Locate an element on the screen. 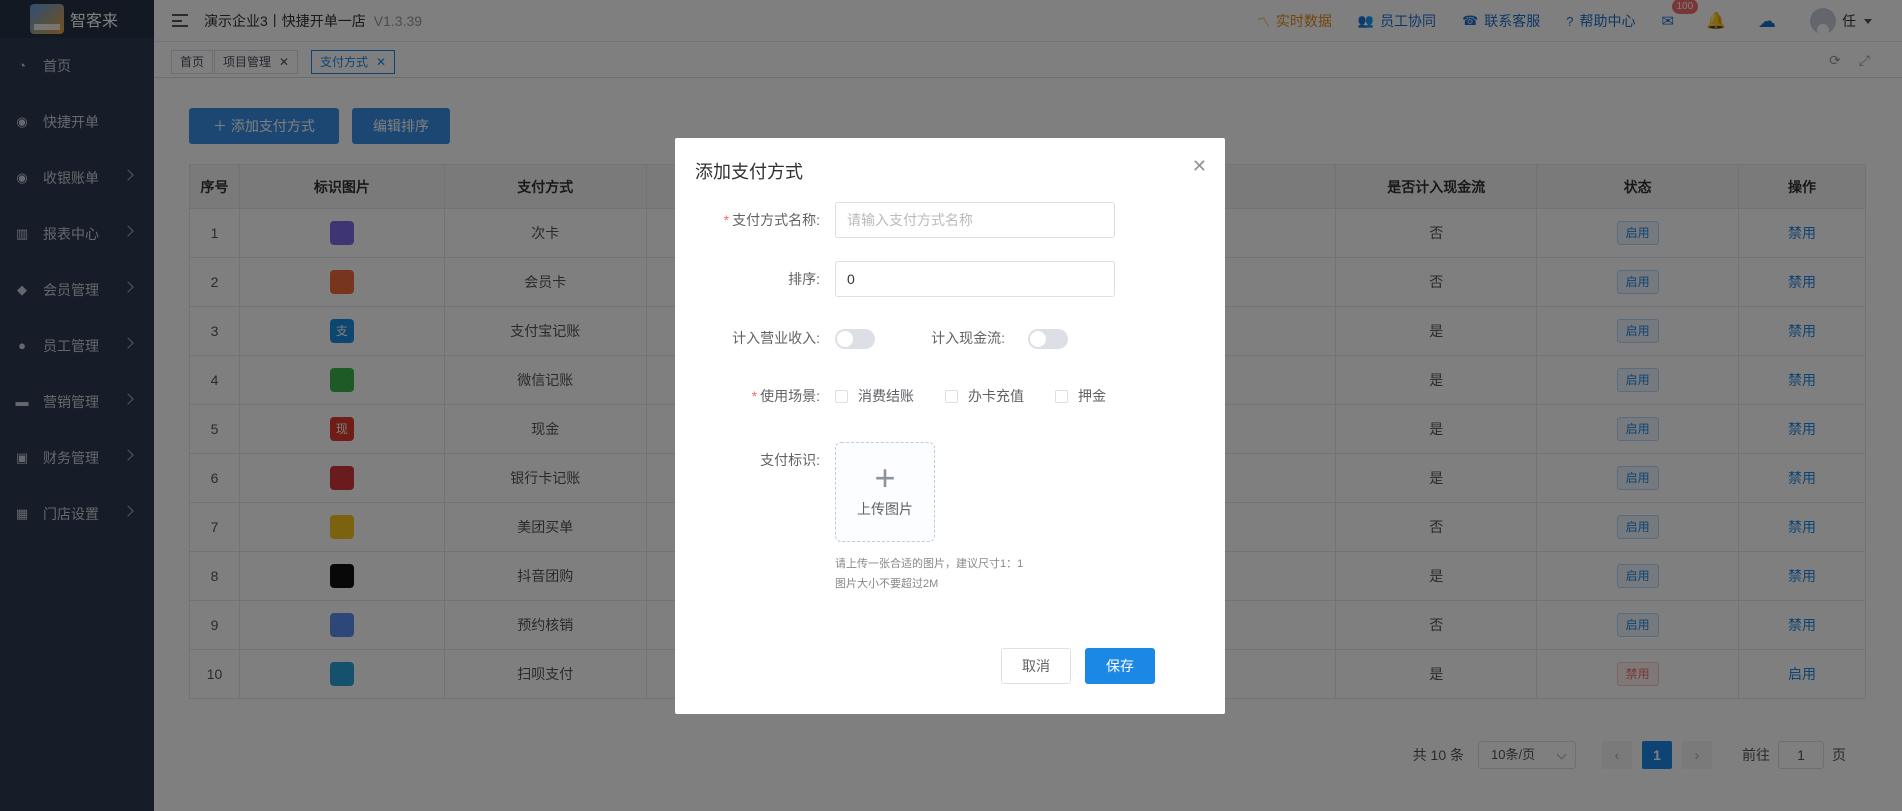 The image size is (1902, 811). upload-hint-size: 请上传一张合适的图片，建议尺寸1：1 is located at coordinates (929, 564).